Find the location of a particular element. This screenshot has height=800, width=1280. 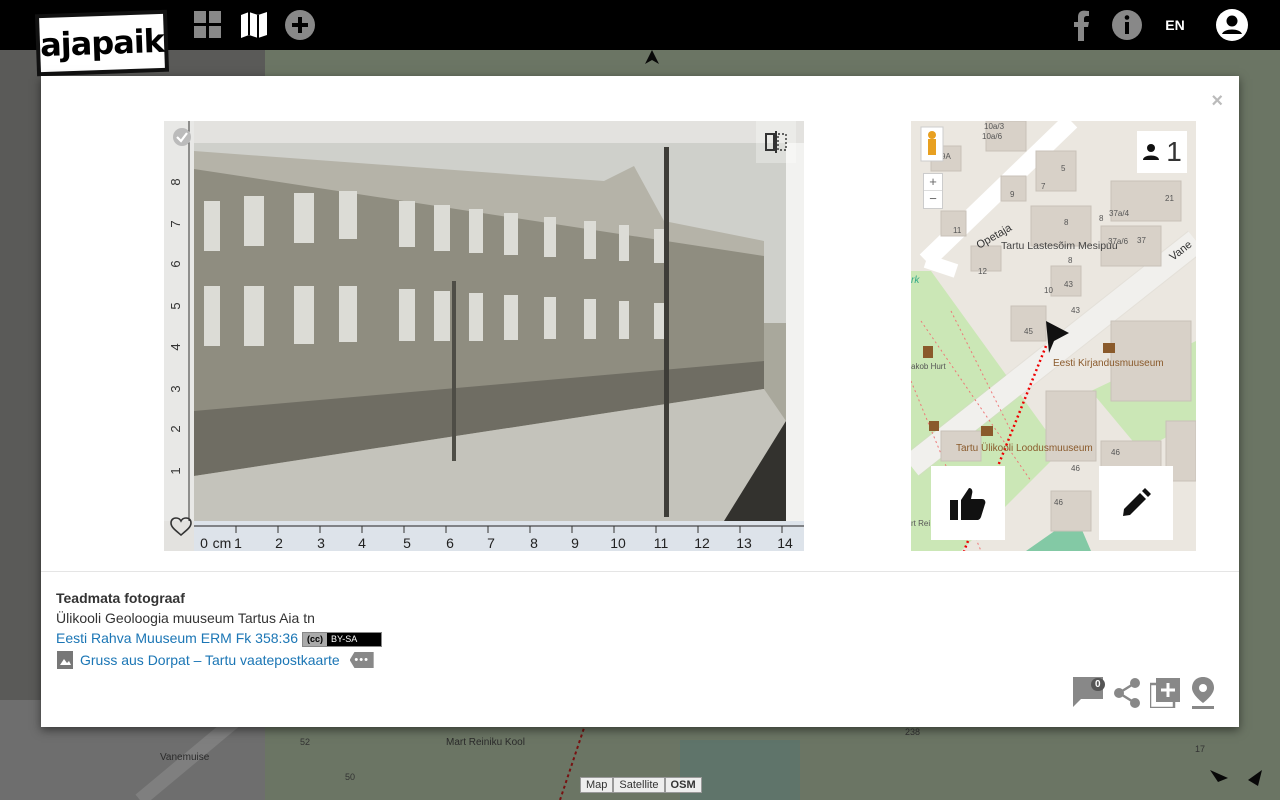

ruler-mark: 12 is located at coordinates (702, 543).